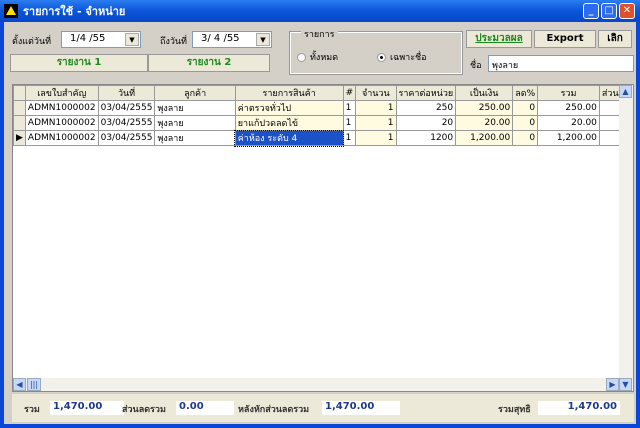 The width and height of the screenshot is (640, 428). I want to click on scroll-down-icon: ▼, so click(625, 384).